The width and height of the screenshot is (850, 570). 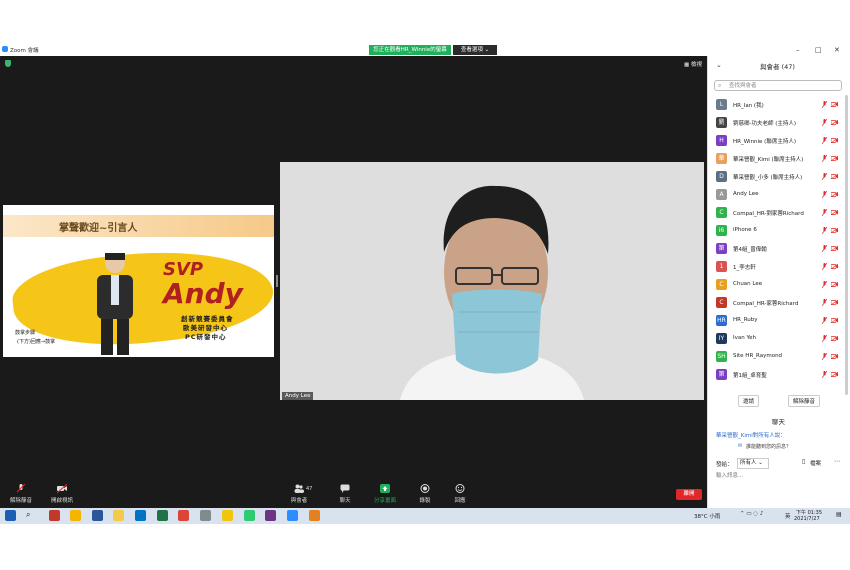 What do you see at coordinates (693, 64) in the screenshot?
I see `view-button: ▦ 檢視` at bounding box center [693, 64].